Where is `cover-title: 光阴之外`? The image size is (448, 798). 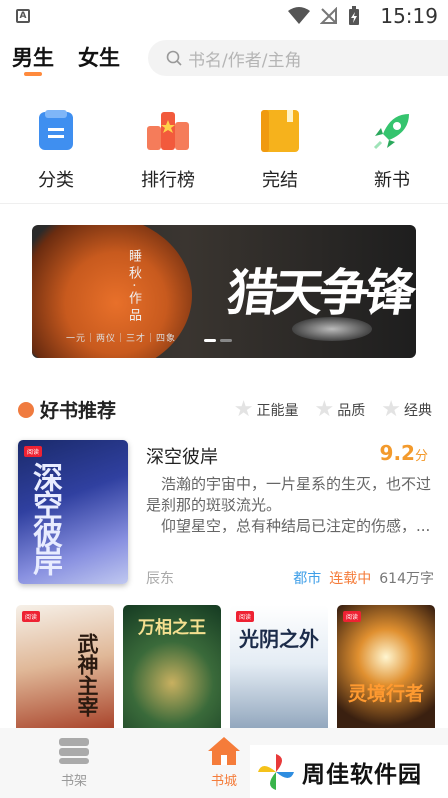 cover-title: 光阴之外 is located at coordinates (279, 639).